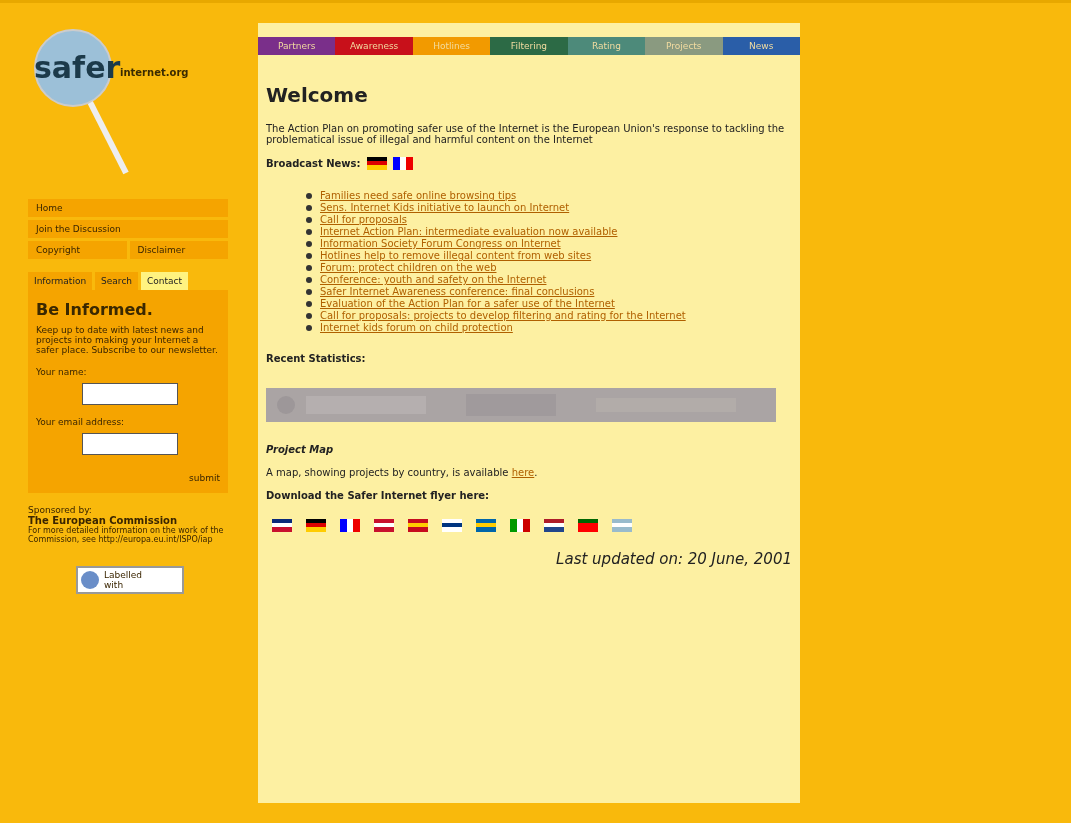 The height and width of the screenshot is (823, 1071). What do you see at coordinates (90, 580) in the screenshot?
I see `globe-icon` at bounding box center [90, 580].